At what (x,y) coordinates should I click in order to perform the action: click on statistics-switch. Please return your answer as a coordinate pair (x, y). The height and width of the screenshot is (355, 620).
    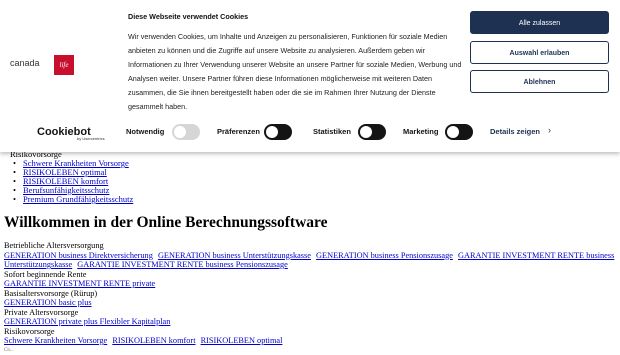
    Looking at the image, I should click on (372, 132).